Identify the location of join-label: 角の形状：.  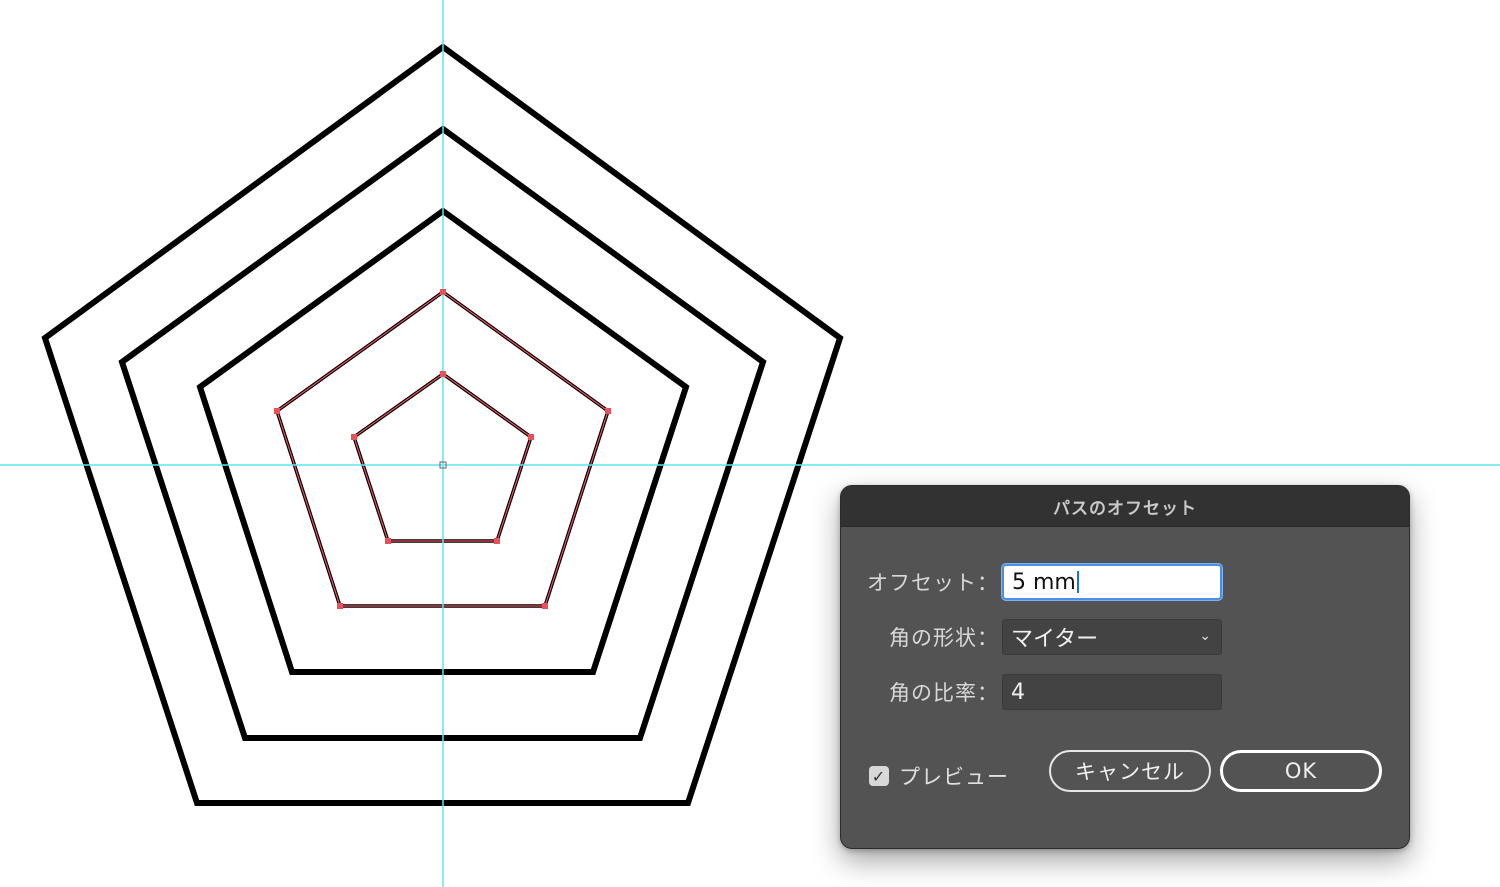
(944, 638).